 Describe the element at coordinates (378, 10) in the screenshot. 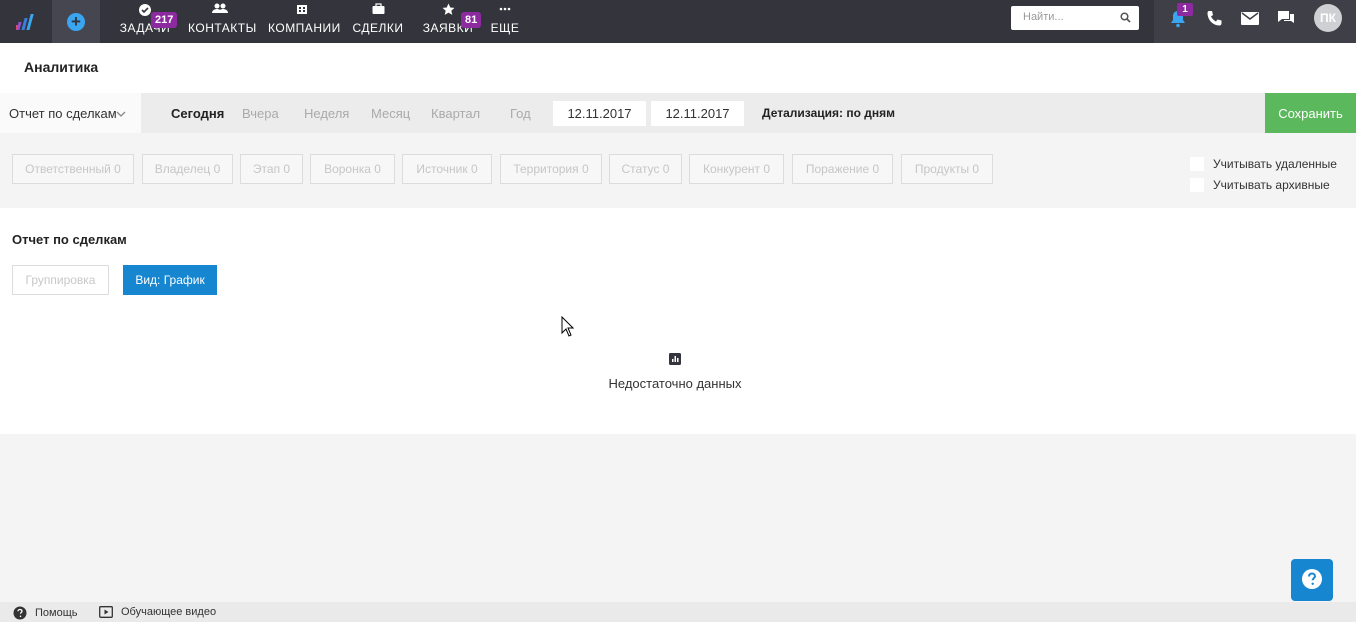

I see `briefcase-icon` at that location.